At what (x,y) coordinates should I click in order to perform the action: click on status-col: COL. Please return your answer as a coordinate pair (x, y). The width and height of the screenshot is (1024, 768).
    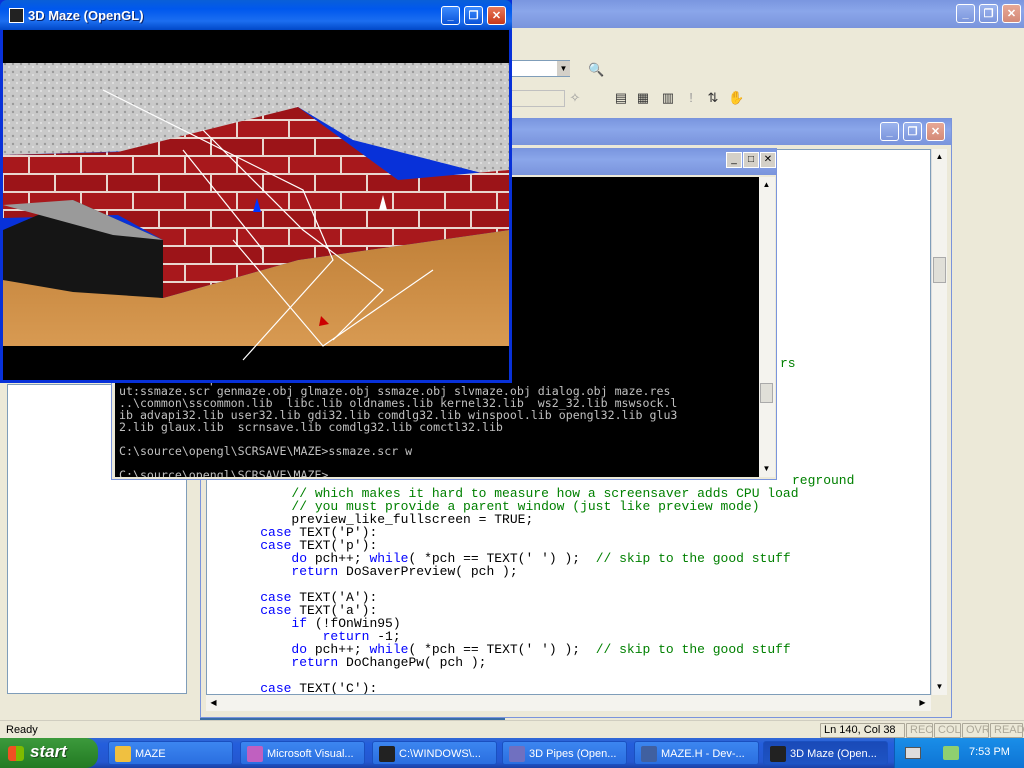
    Looking at the image, I should click on (947, 730).